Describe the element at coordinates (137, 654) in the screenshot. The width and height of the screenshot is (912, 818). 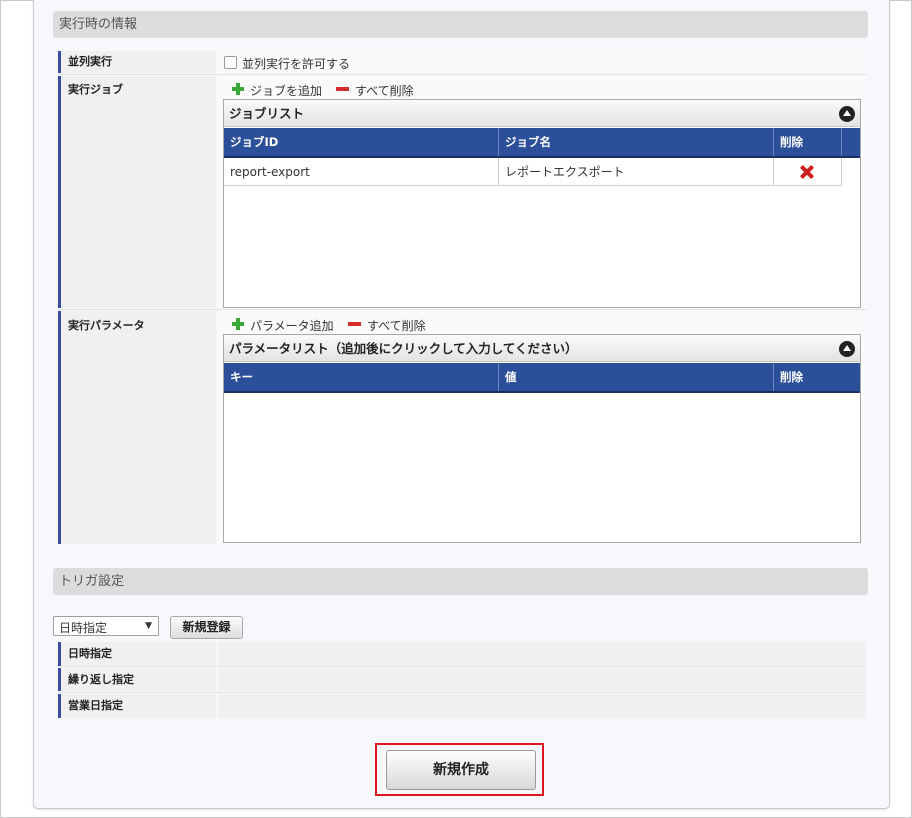
I see `trigger-row-datetime: 日時指定` at that location.